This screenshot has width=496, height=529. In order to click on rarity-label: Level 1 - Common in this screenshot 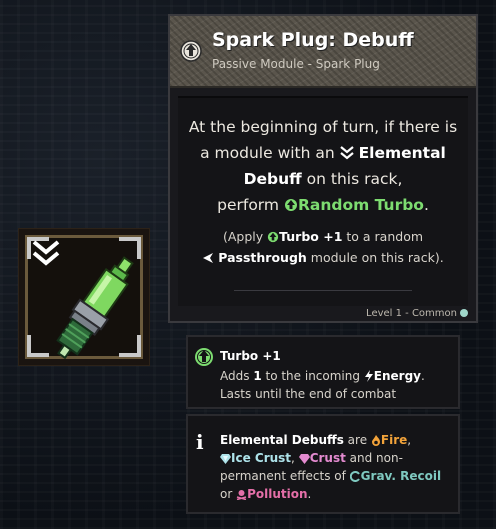, I will do `click(411, 313)`.